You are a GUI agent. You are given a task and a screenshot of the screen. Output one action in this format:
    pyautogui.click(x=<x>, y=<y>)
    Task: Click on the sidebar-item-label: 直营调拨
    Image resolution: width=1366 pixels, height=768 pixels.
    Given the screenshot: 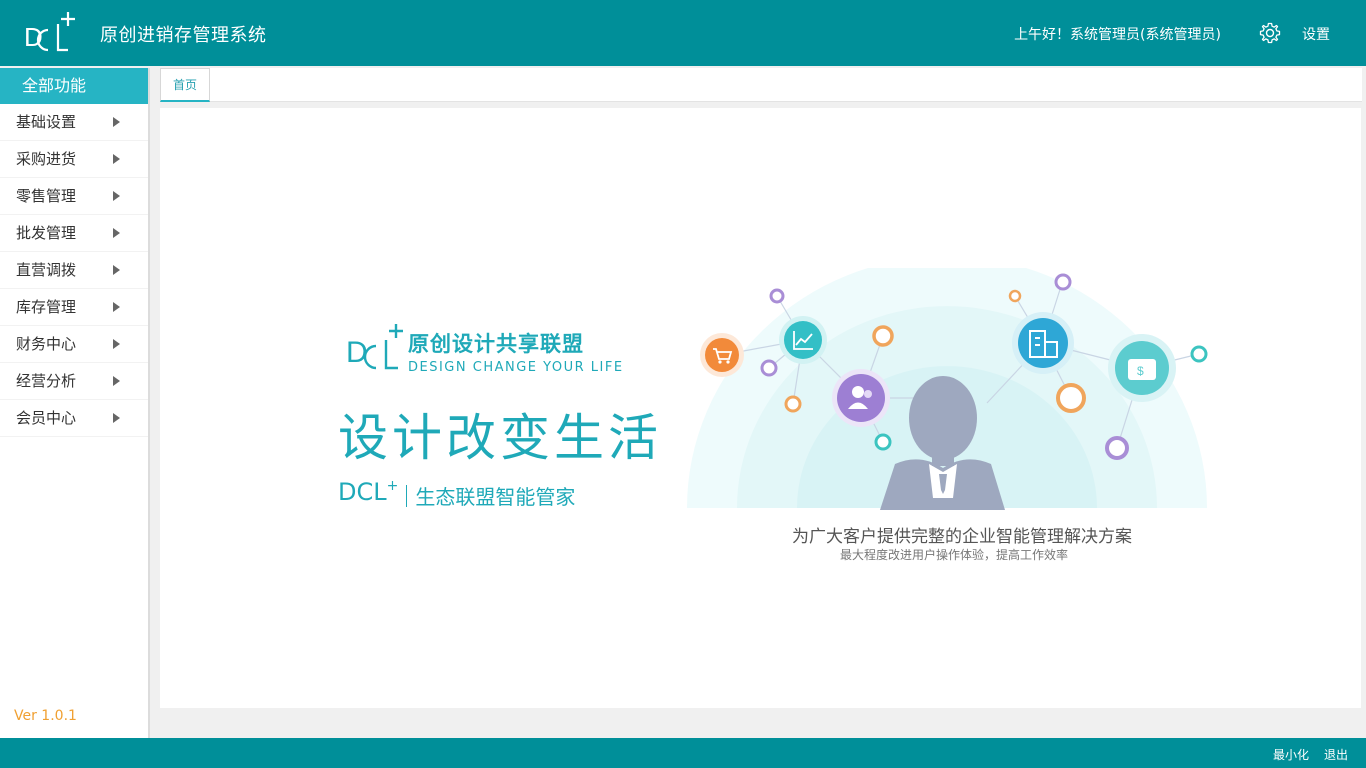 What is the action you would take?
    pyautogui.click(x=46, y=270)
    